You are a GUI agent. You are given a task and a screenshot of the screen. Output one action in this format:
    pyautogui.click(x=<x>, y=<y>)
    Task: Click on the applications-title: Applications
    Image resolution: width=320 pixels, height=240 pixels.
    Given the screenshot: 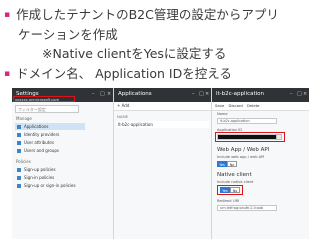 What is the action you would take?
    pyautogui.click(x=135, y=94)
    